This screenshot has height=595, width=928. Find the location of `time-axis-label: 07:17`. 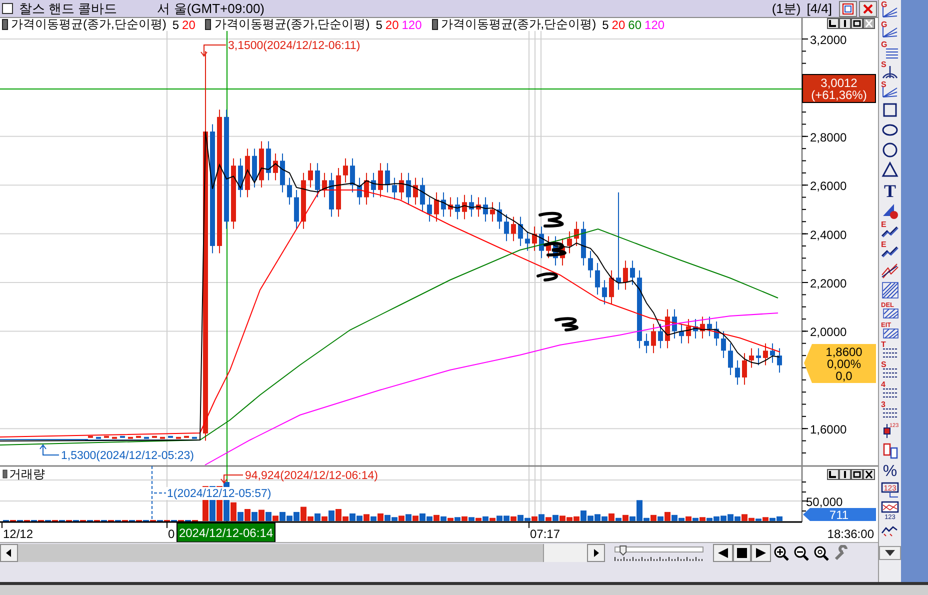

time-axis-label: 07:17 is located at coordinates (545, 534).